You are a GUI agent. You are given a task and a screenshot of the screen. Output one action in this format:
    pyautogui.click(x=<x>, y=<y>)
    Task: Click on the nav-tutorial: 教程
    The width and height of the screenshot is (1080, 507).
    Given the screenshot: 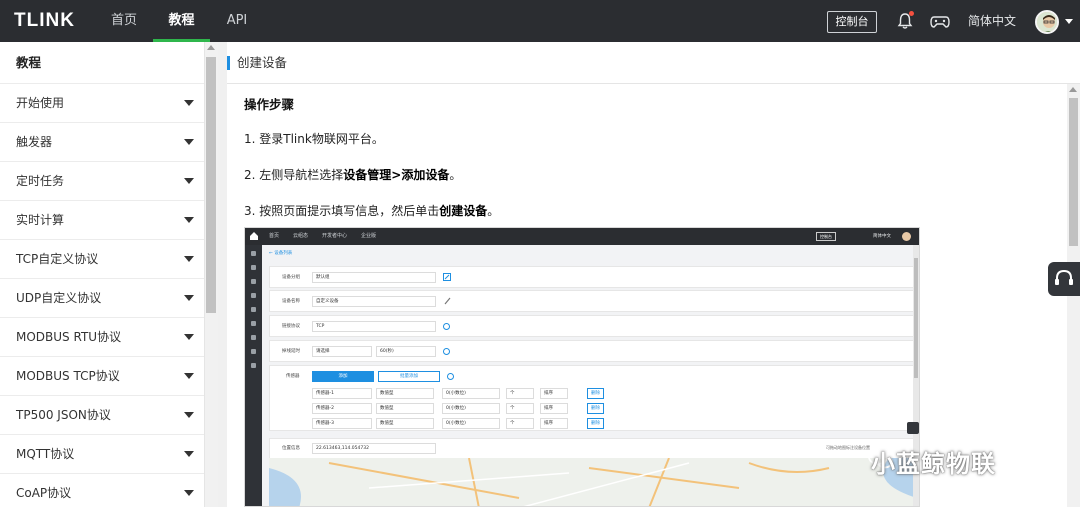 What is the action you would take?
    pyautogui.click(x=181, y=21)
    